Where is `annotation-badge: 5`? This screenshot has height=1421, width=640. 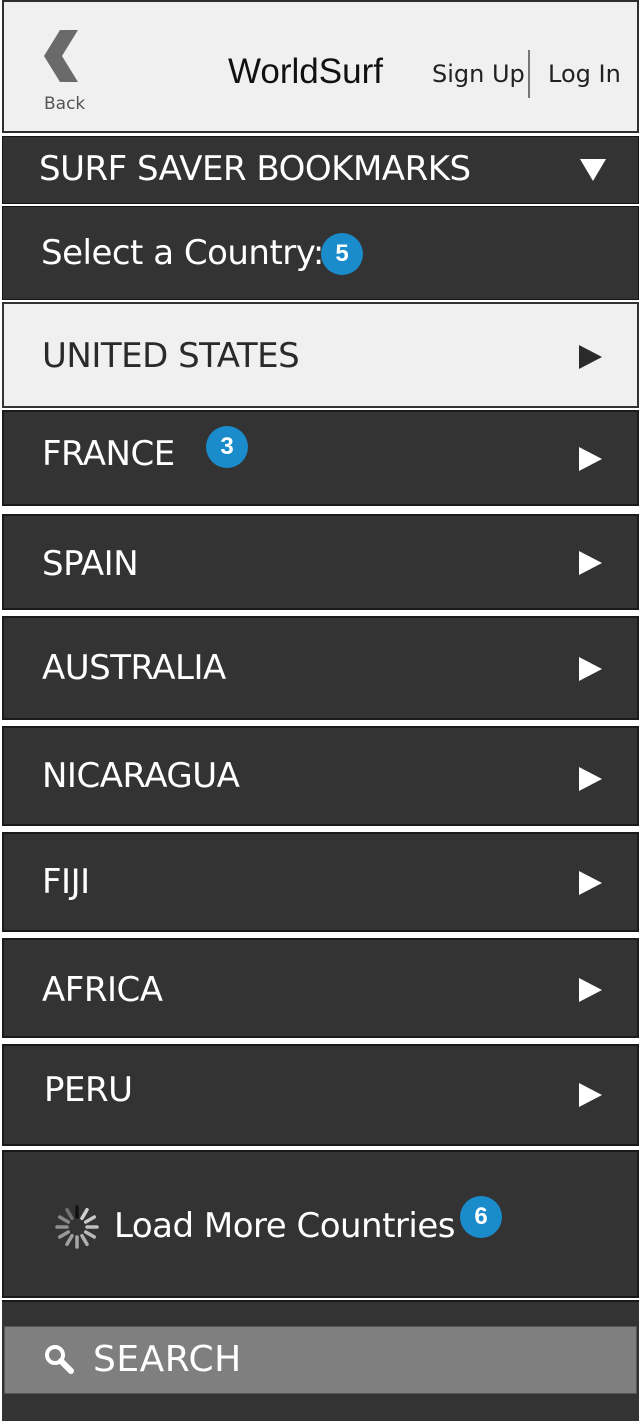
annotation-badge: 5 is located at coordinates (342, 254).